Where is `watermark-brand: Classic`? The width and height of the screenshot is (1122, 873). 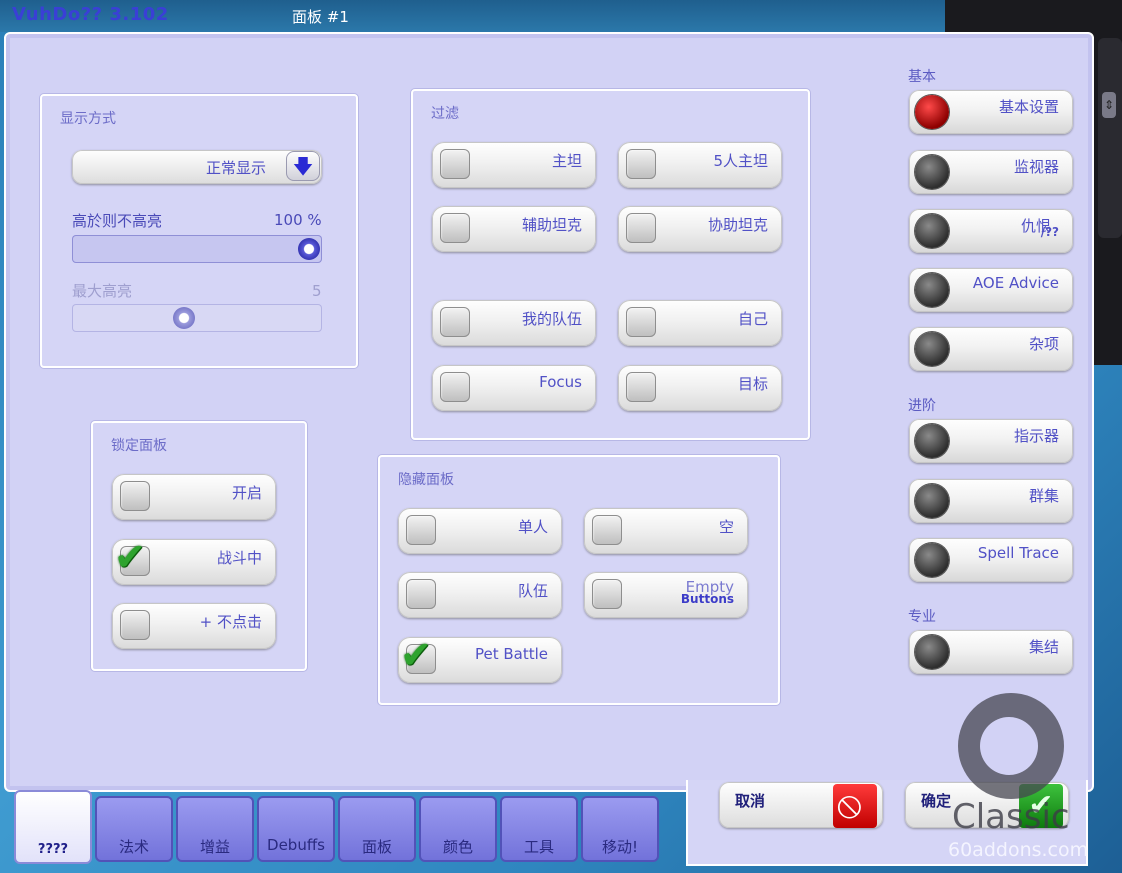 watermark-brand: Classic is located at coordinates (1011, 817).